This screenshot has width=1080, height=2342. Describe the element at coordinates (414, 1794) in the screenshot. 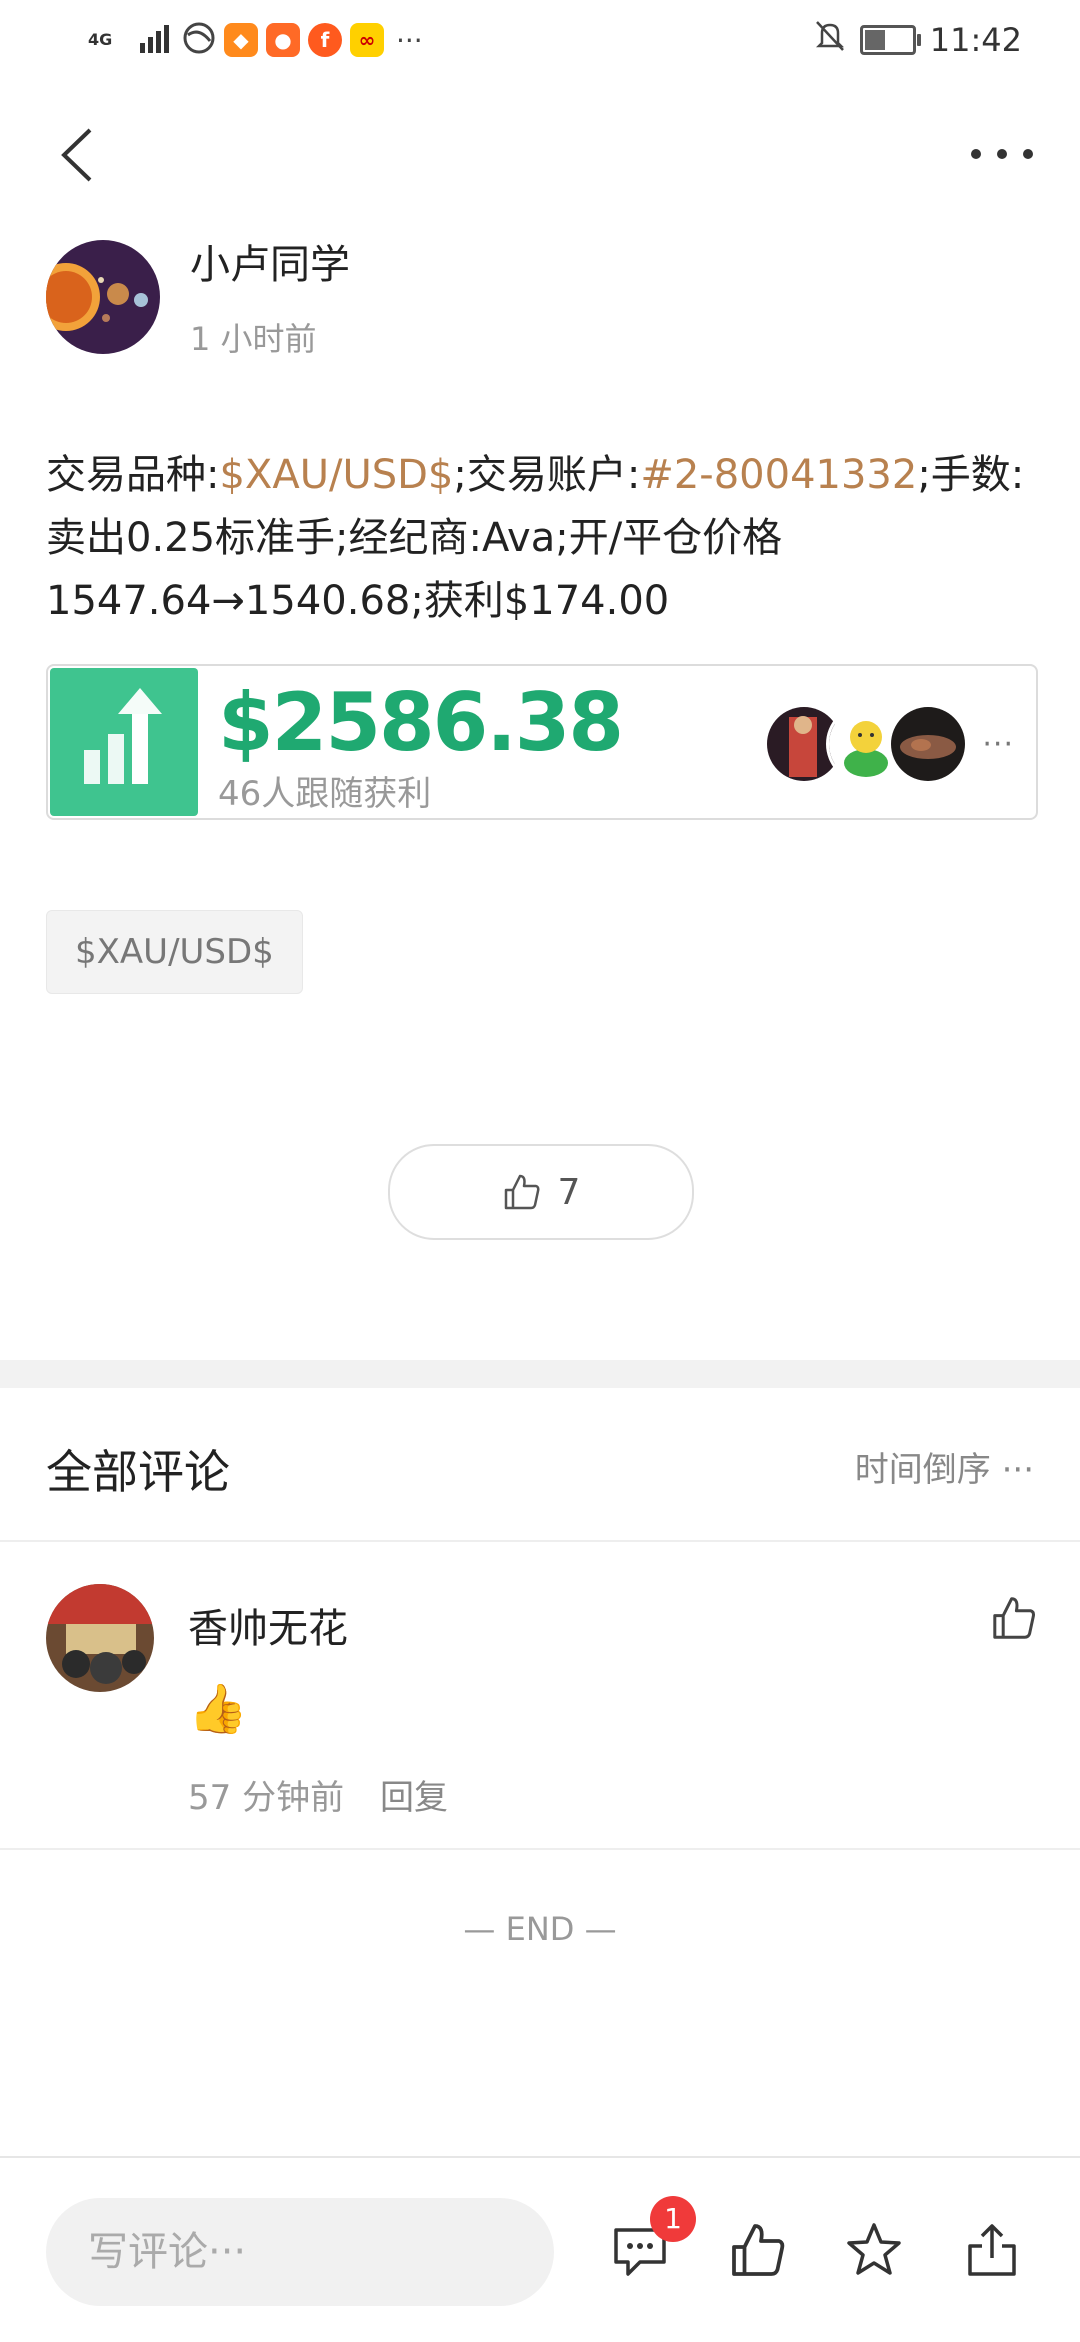

I see `reply-button: 回复` at that location.